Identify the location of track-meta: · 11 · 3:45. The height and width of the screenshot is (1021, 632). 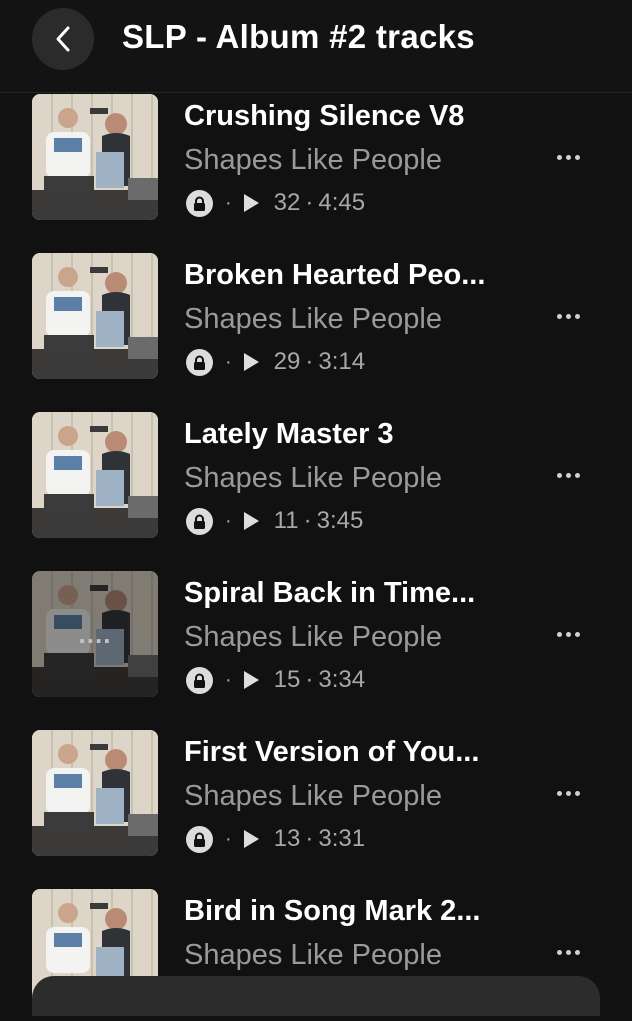
(274, 521).